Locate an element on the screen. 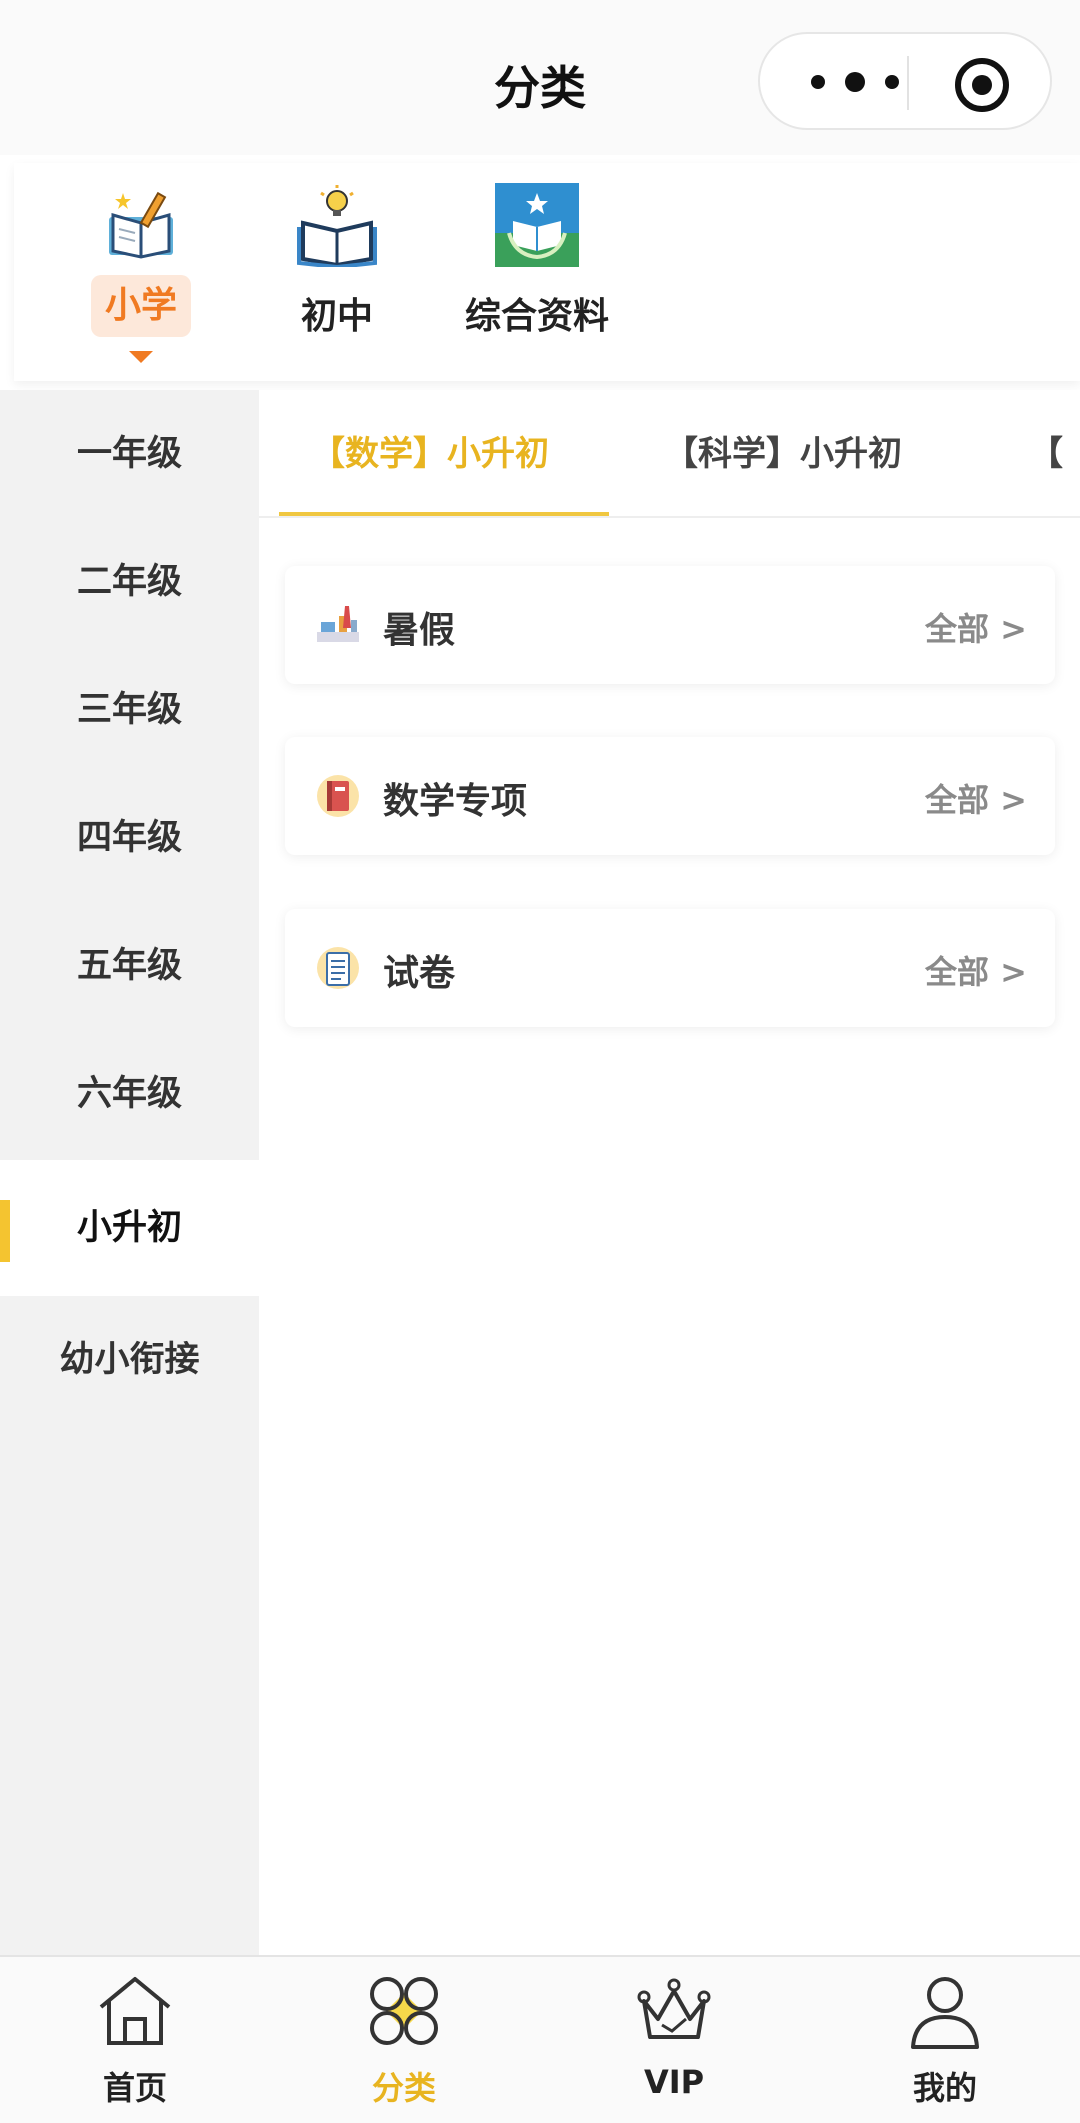  card-title: 暑假 is located at coordinates (419, 630).